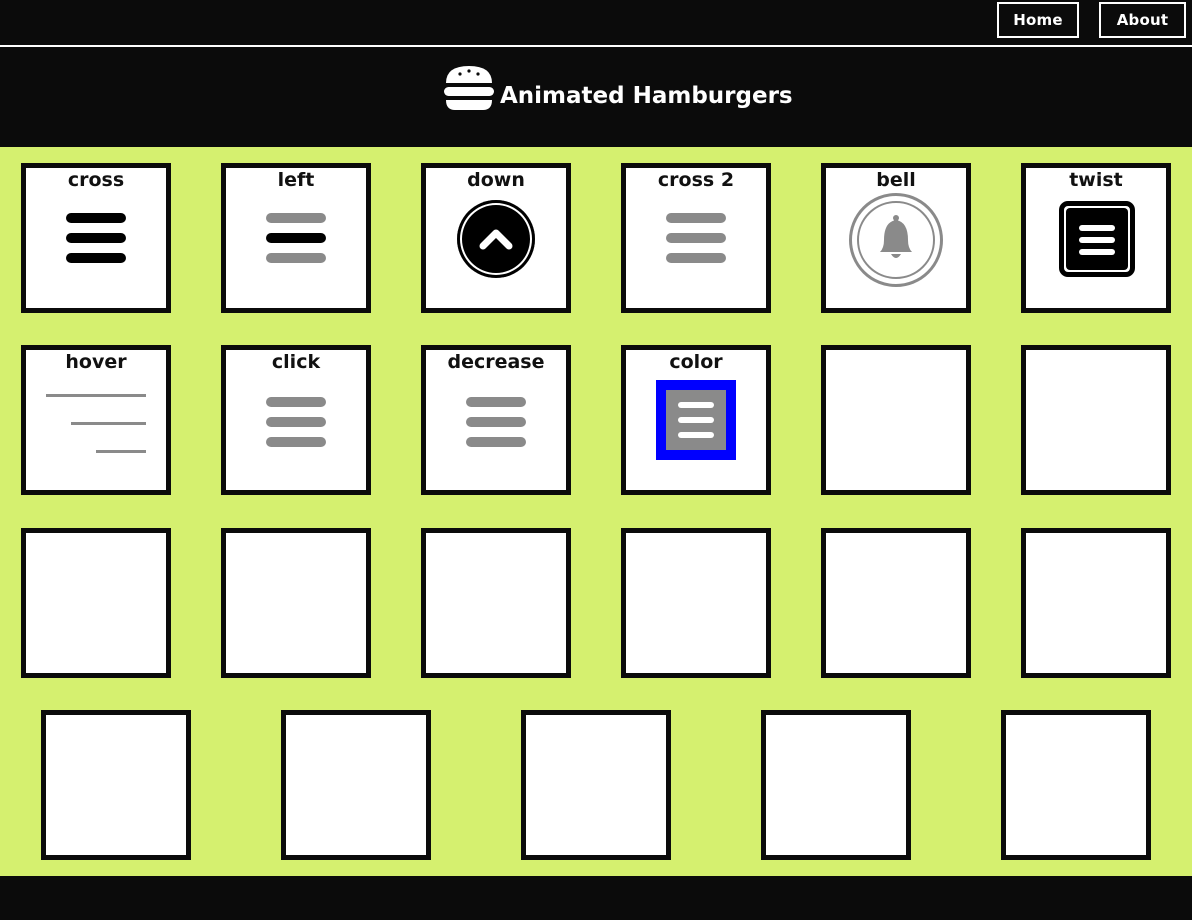 This screenshot has width=1192, height=920. What do you see at coordinates (596, 23) in the screenshot?
I see `top-nav: Home About` at bounding box center [596, 23].